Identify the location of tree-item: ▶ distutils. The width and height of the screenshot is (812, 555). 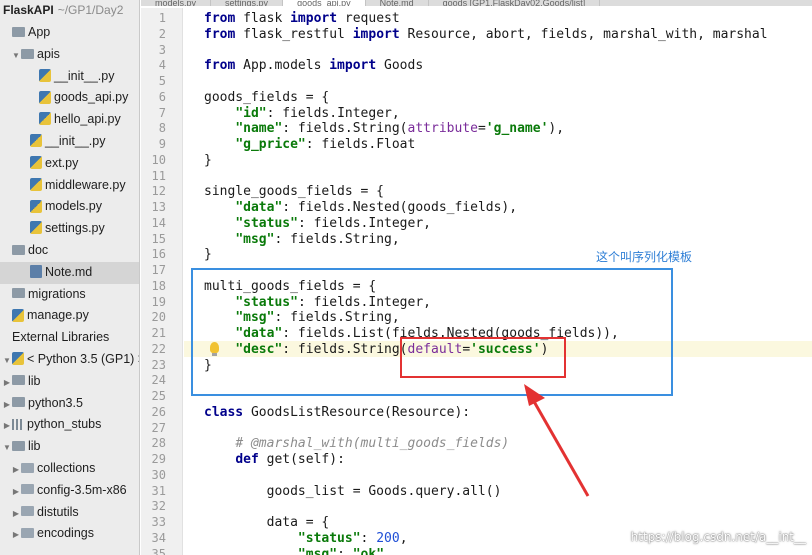
(69, 513).